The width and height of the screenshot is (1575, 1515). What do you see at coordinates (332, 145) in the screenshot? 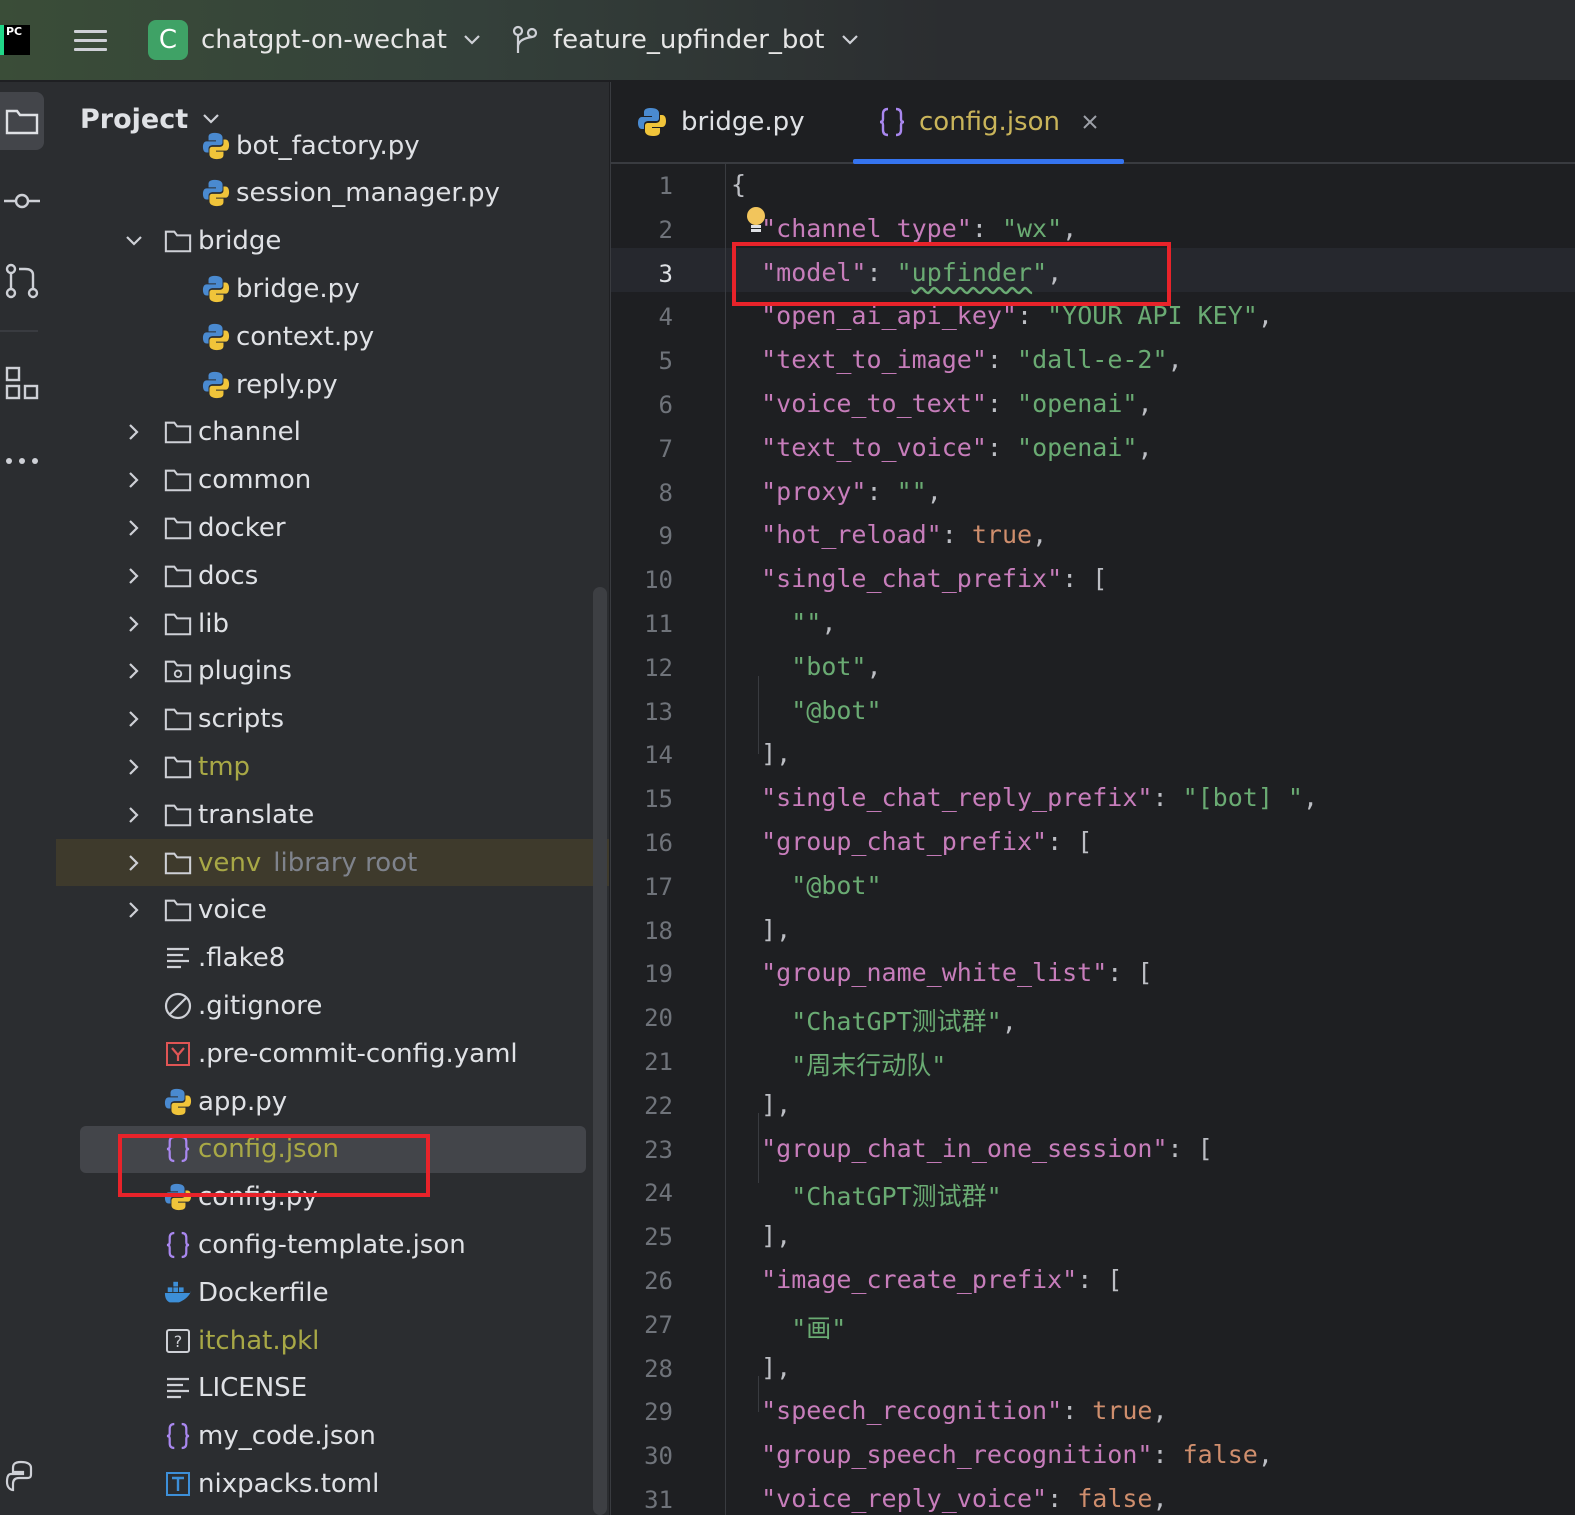
I see `tree-item: bot_factory.py` at bounding box center [332, 145].